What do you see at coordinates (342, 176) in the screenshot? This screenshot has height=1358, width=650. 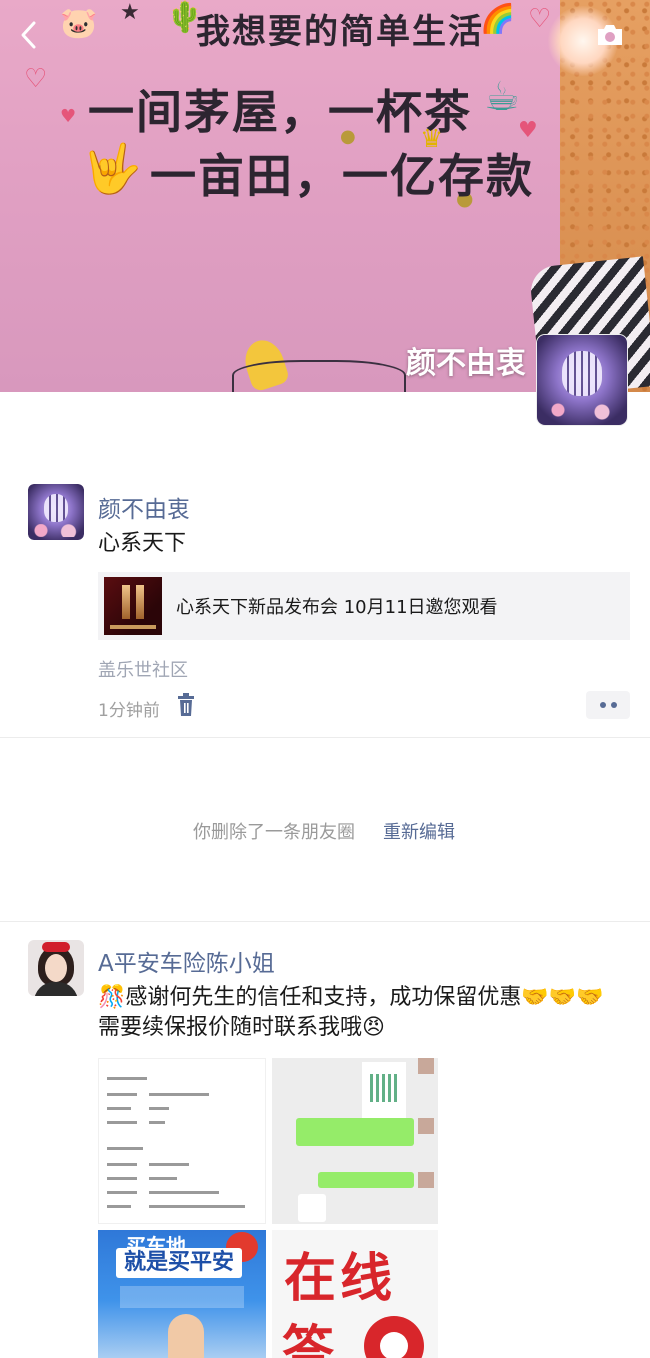 I see `cover-text-line-3: 一亩田，一亿存款` at bounding box center [342, 176].